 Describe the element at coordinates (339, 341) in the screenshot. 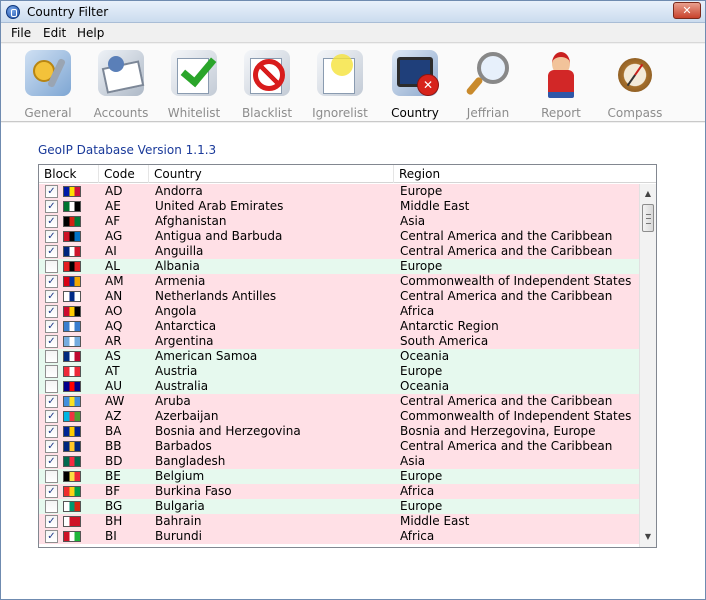

I see `table-row: ✓ AR Argentina South America` at that location.